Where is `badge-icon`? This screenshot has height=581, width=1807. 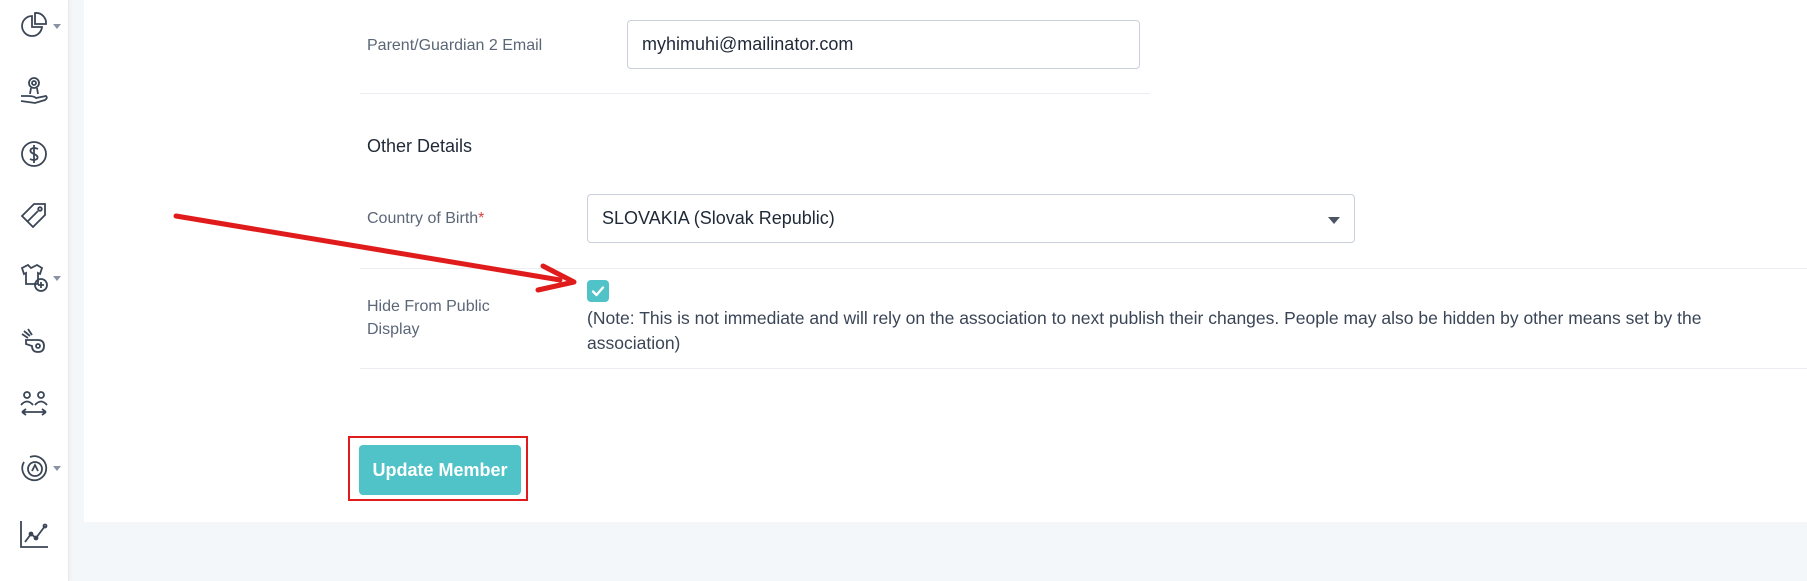 badge-icon is located at coordinates (34, 468).